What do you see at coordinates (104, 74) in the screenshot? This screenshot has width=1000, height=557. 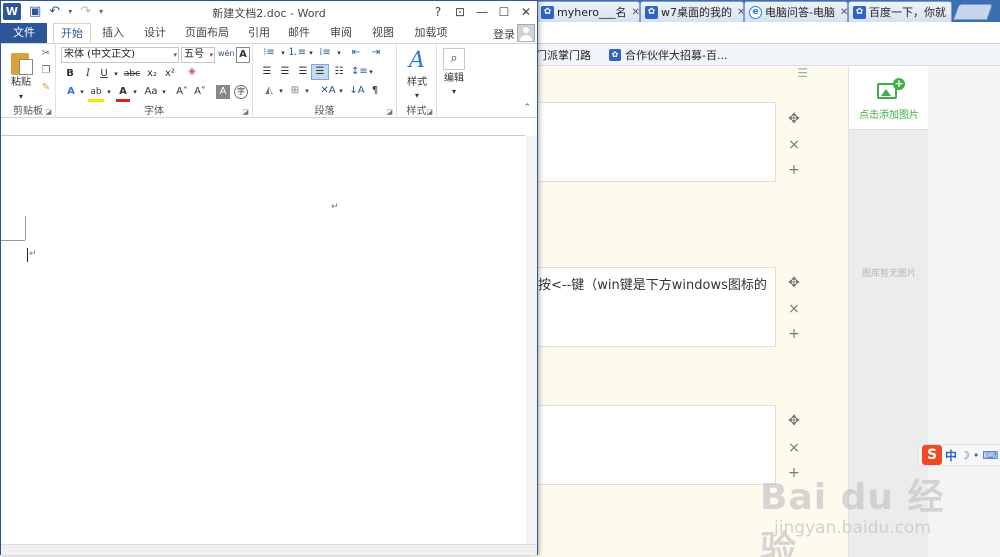 I see `underline-button: U` at bounding box center [104, 74].